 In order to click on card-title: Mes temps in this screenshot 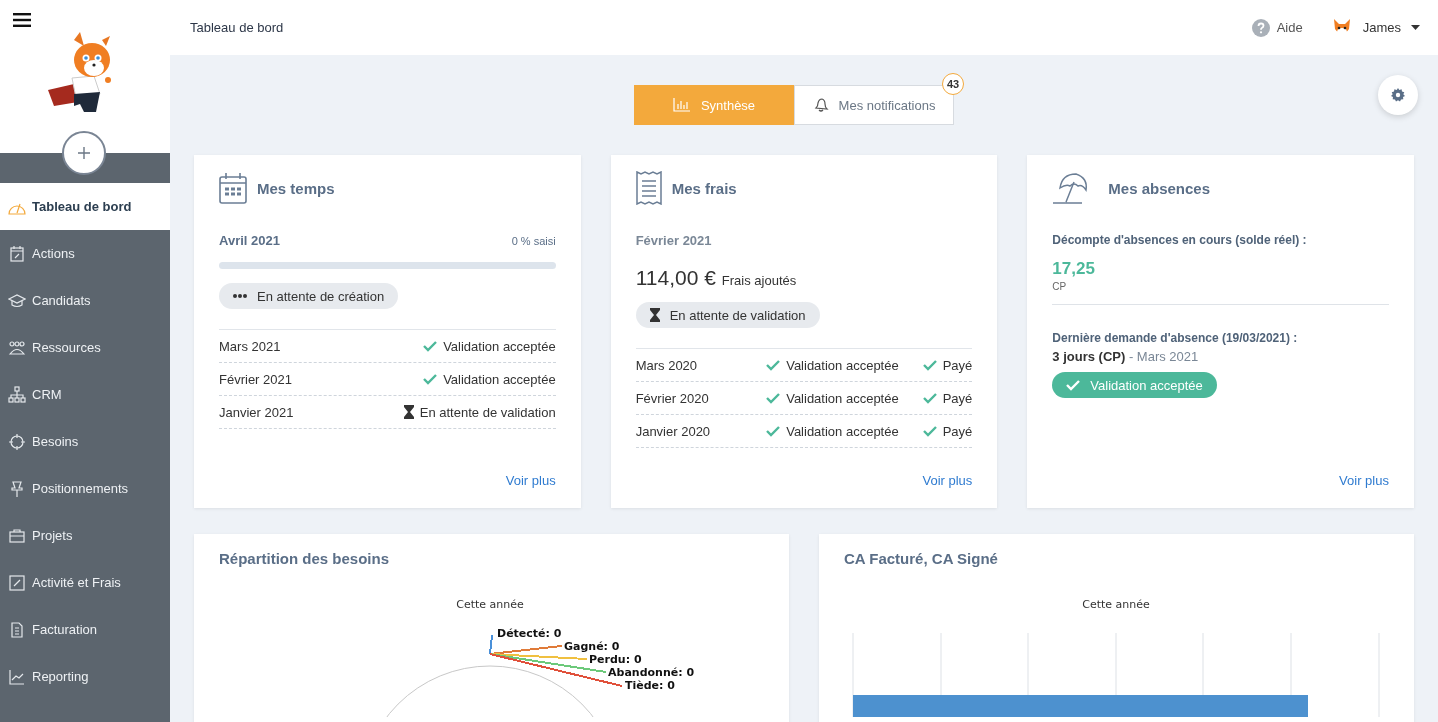, I will do `click(296, 188)`.